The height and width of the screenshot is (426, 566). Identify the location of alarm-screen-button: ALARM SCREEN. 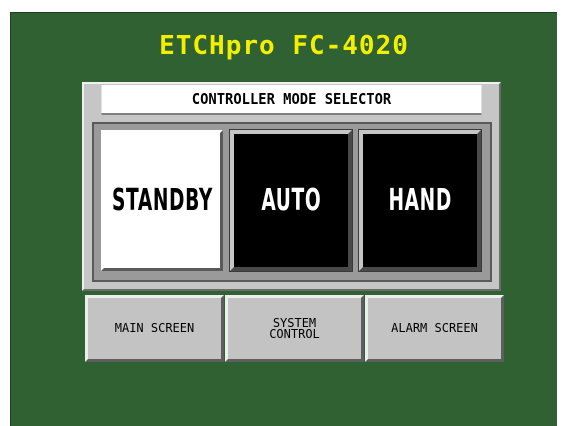
(434, 328).